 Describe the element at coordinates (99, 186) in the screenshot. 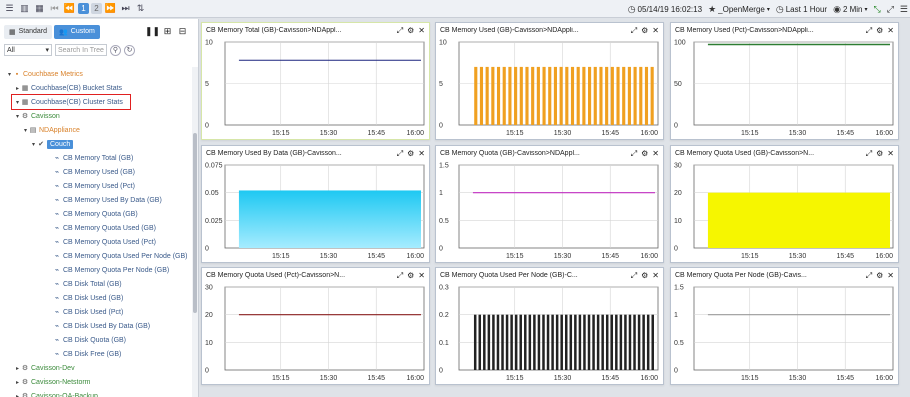

I see `tree-node-label: CB Memory Used (Pct)` at that location.